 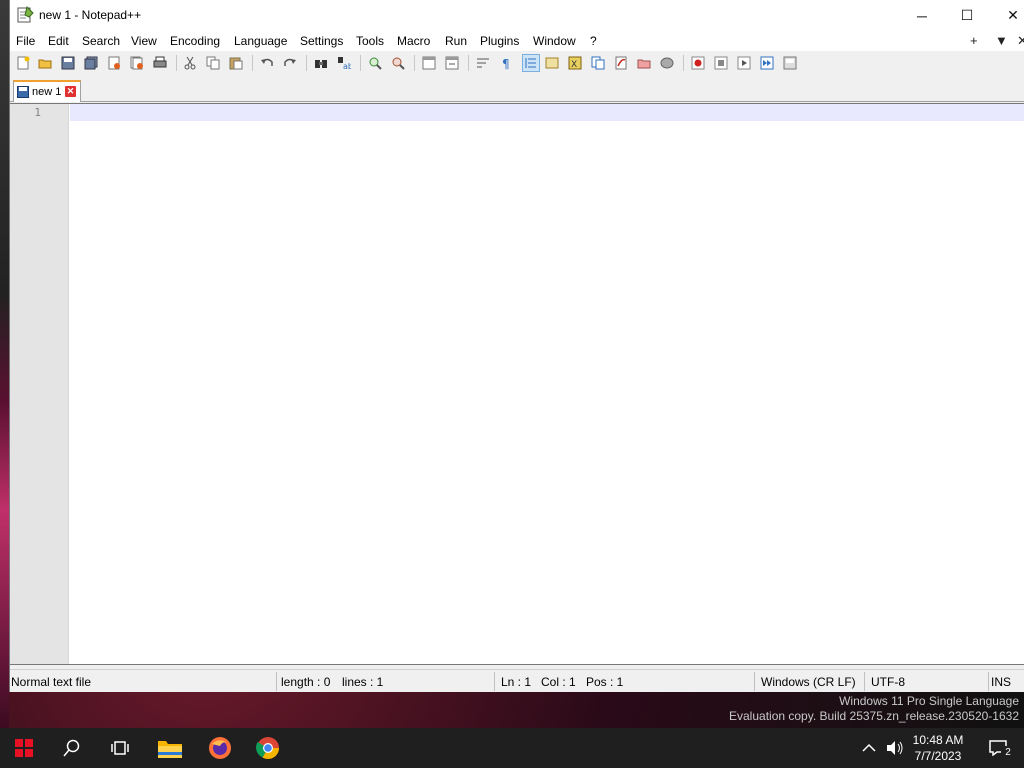 I want to click on replace-icon: ab, so click(x=344, y=63).